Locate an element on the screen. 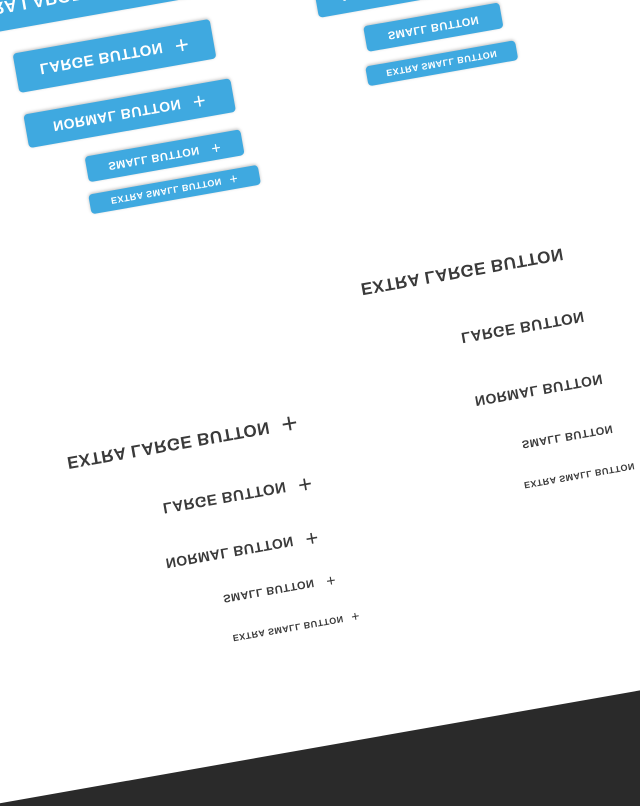  large-icon-button: LARGE BUTTON + is located at coordinates (114, 56).